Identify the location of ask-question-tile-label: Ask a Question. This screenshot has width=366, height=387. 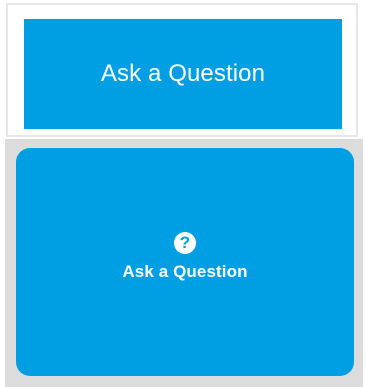
(185, 271).